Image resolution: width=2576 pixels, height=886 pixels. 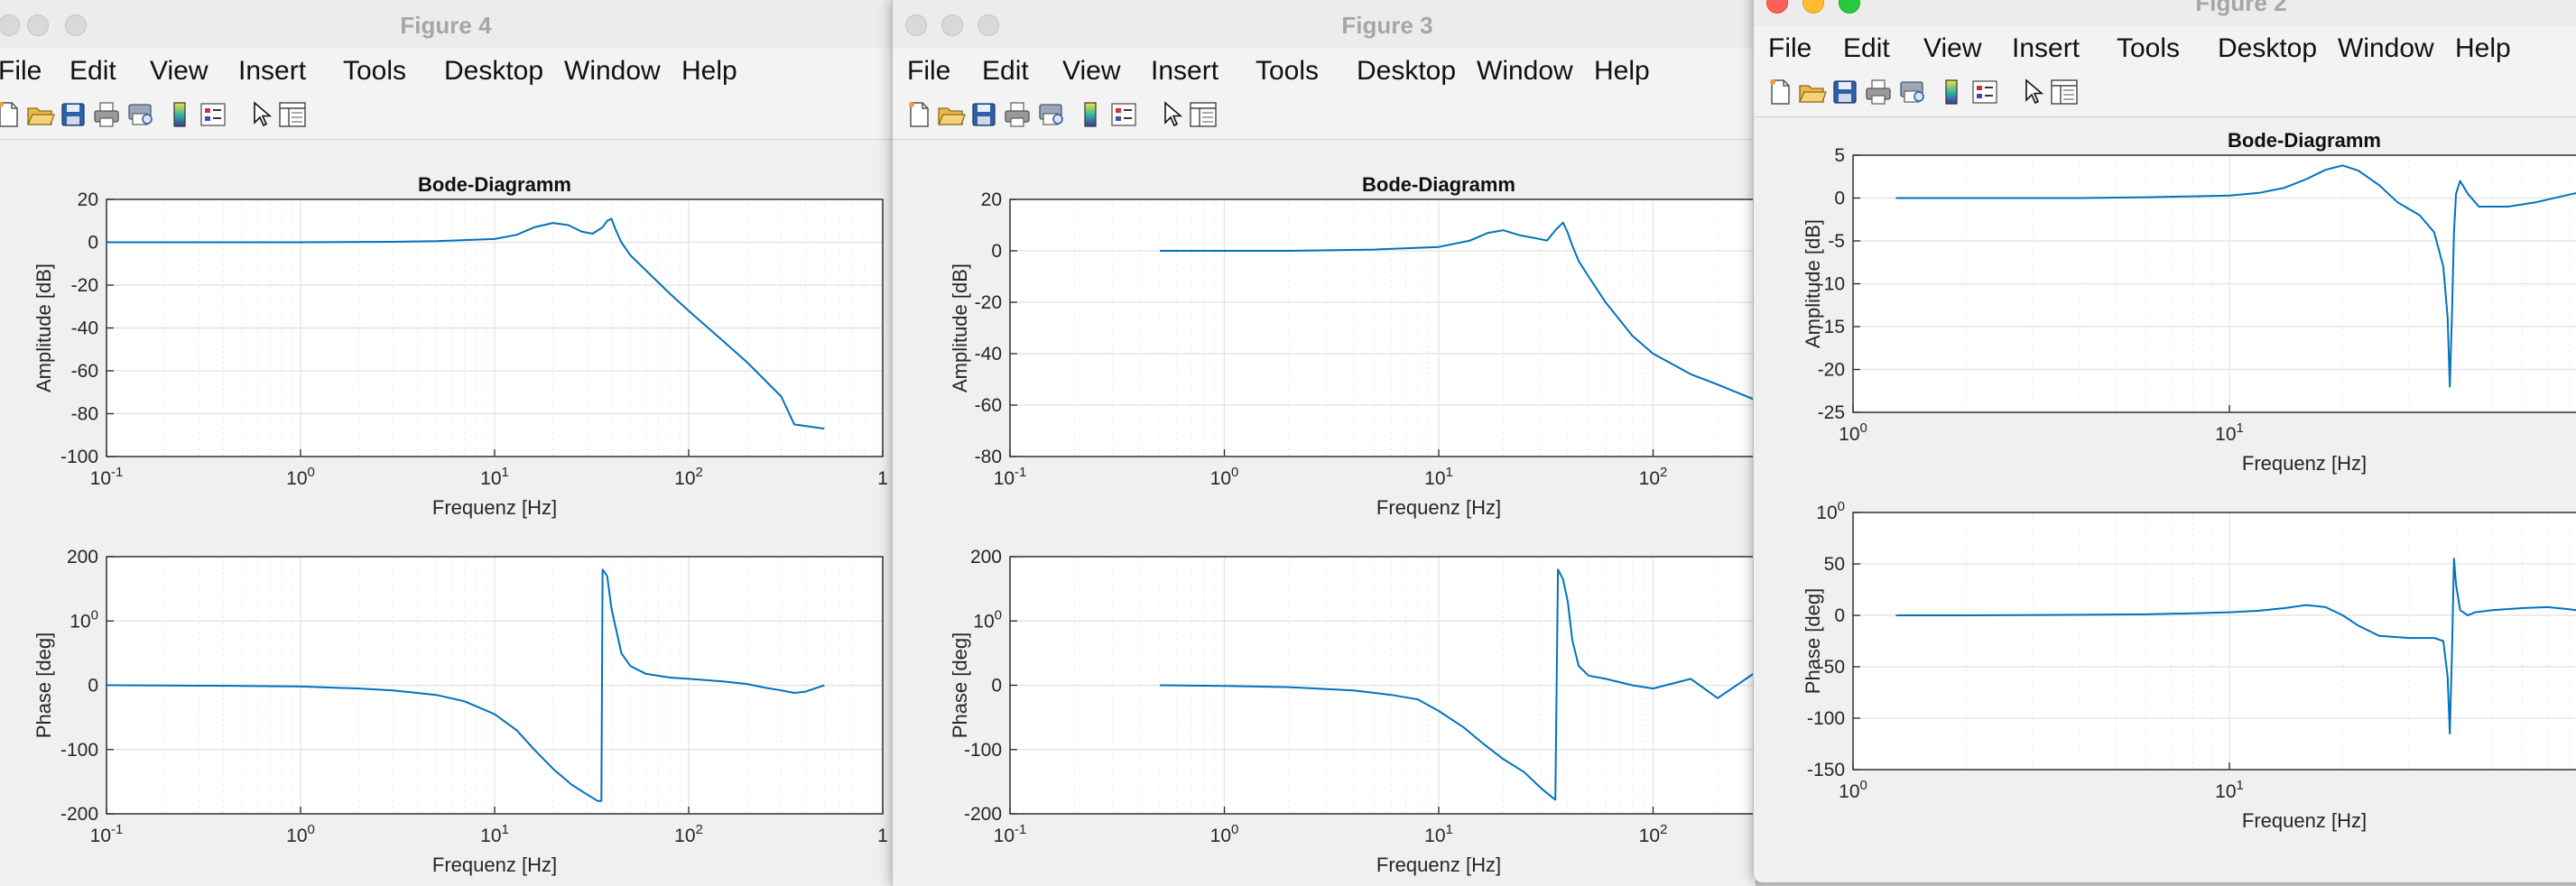 What do you see at coordinates (1387, 25) in the screenshot?
I see `window-title: Figure 3` at bounding box center [1387, 25].